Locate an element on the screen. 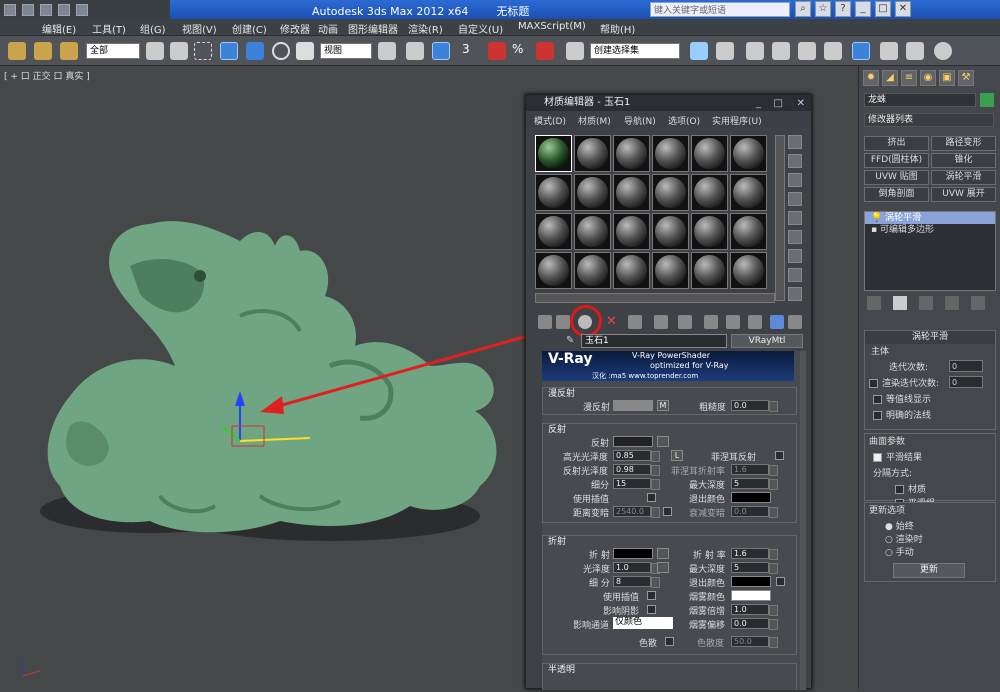 The image size is (1000, 692). ref-coord-dropdown: 视图 is located at coordinates (346, 51).